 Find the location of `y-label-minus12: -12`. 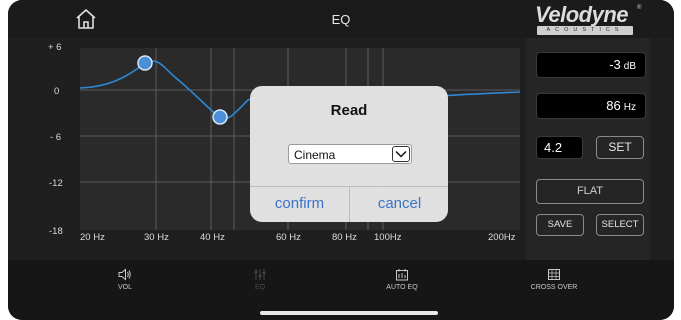

y-label-minus12: -12 is located at coordinates (56, 183).